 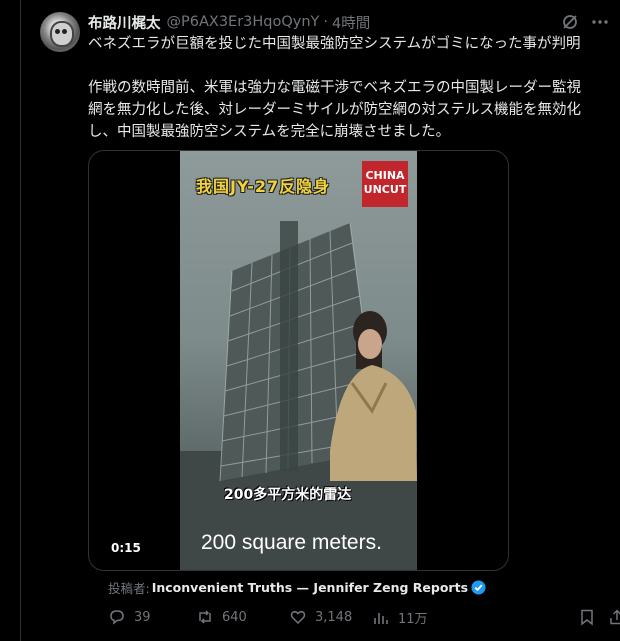 What do you see at coordinates (413, 619) in the screenshot?
I see `view-count: 11万` at bounding box center [413, 619].